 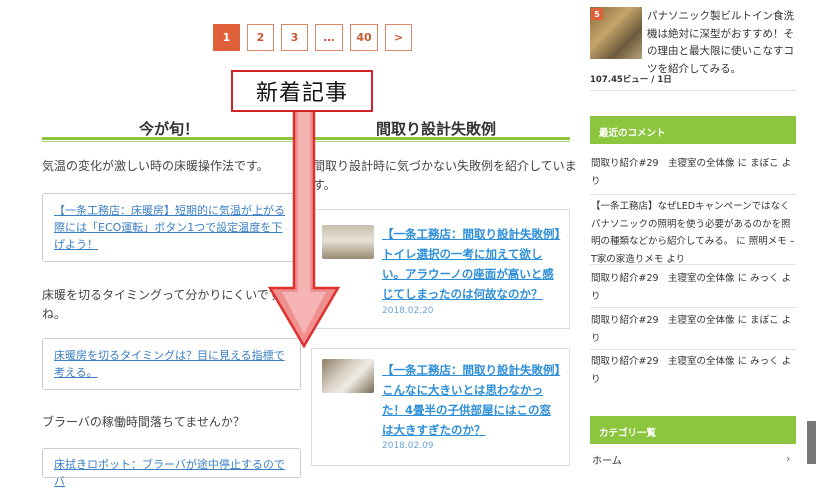 What do you see at coordinates (169, 129) in the screenshot?
I see `left-column-title: 今が旬！` at bounding box center [169, 129].